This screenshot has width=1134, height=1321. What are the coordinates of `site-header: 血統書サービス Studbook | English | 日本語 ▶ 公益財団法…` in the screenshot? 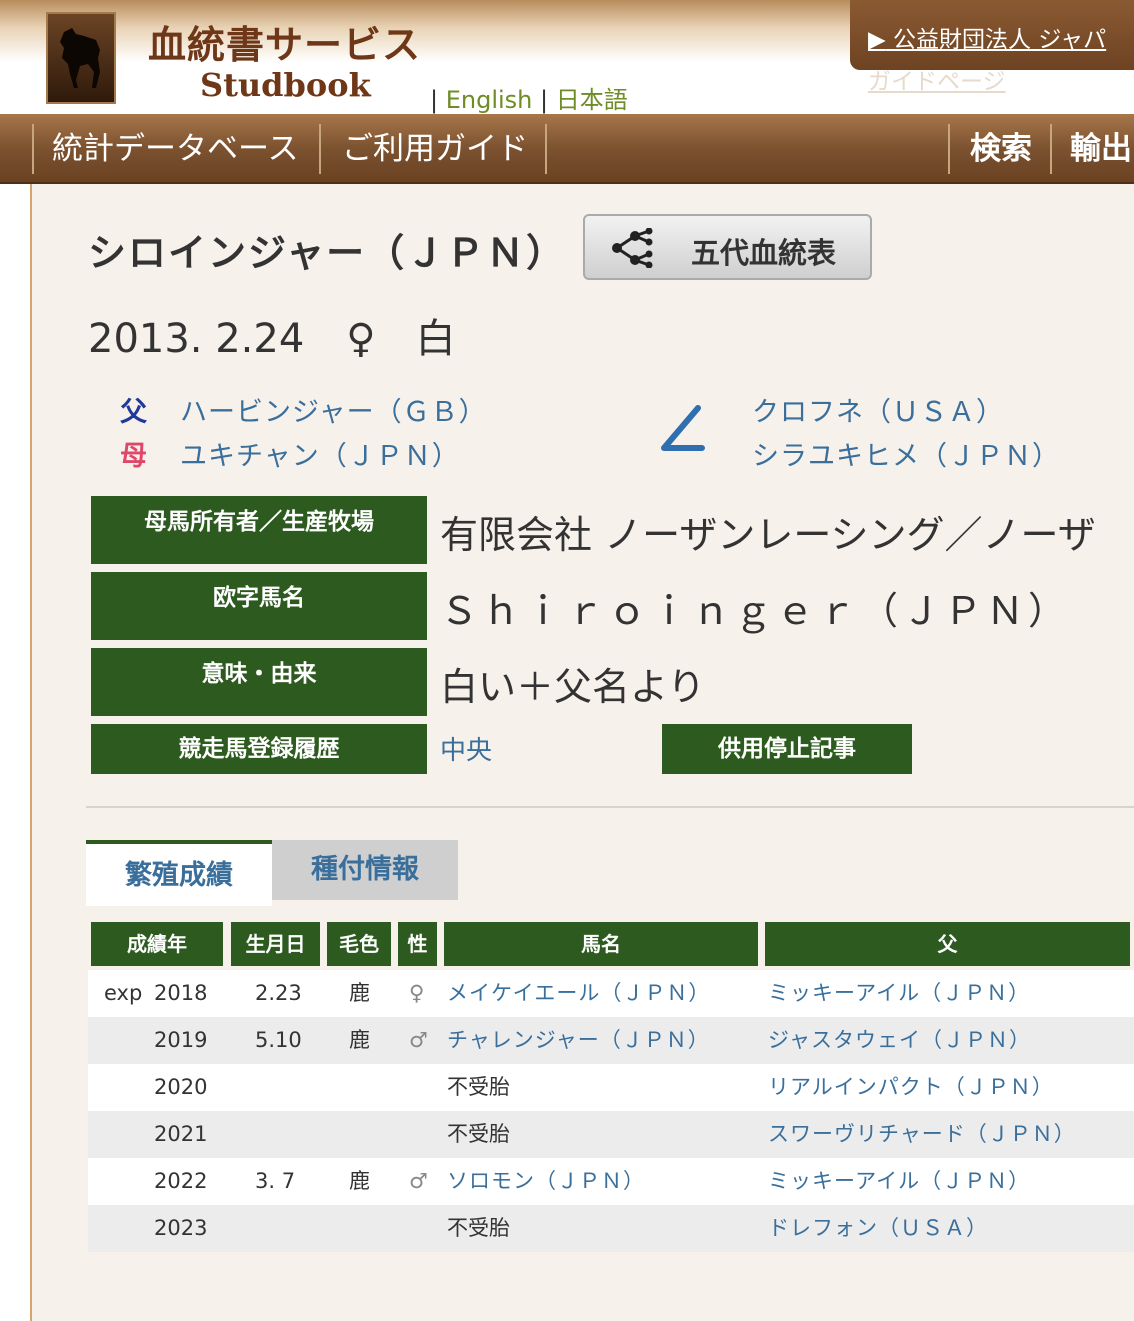 It's located at (567, 57).